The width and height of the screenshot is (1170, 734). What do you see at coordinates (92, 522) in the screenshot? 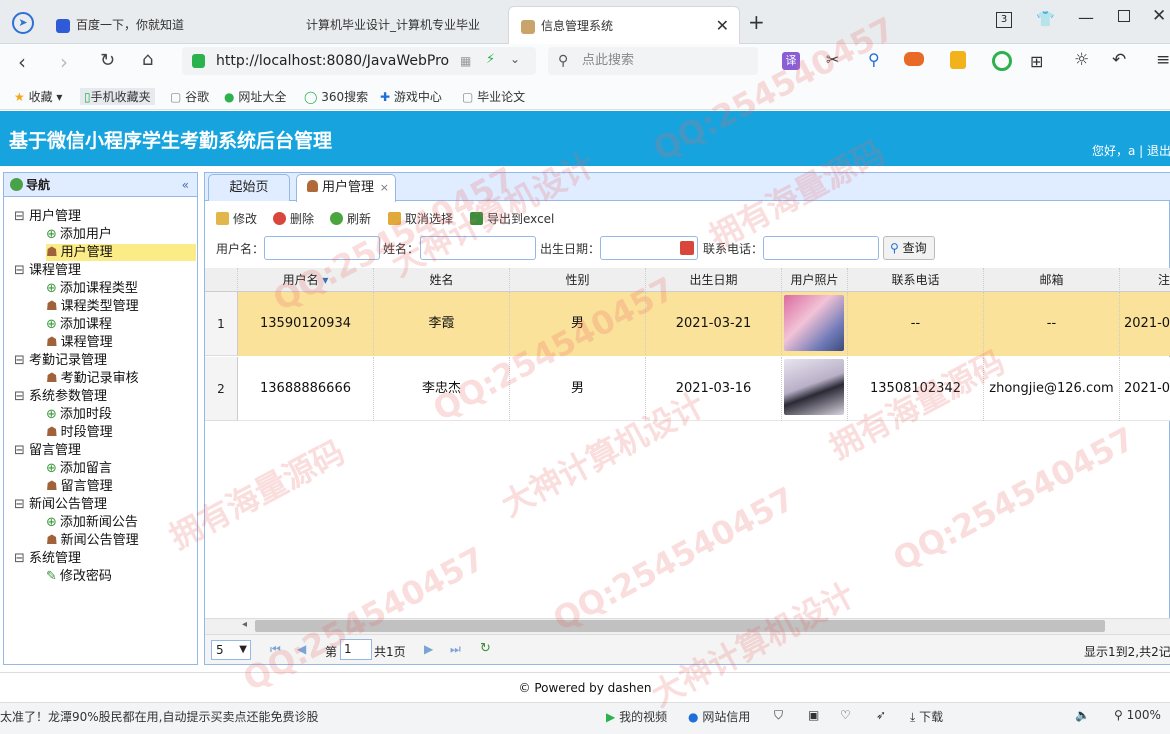
I see `tree-leaf: ⊕ 添加新闻公告` at bounding box center [92, 522].